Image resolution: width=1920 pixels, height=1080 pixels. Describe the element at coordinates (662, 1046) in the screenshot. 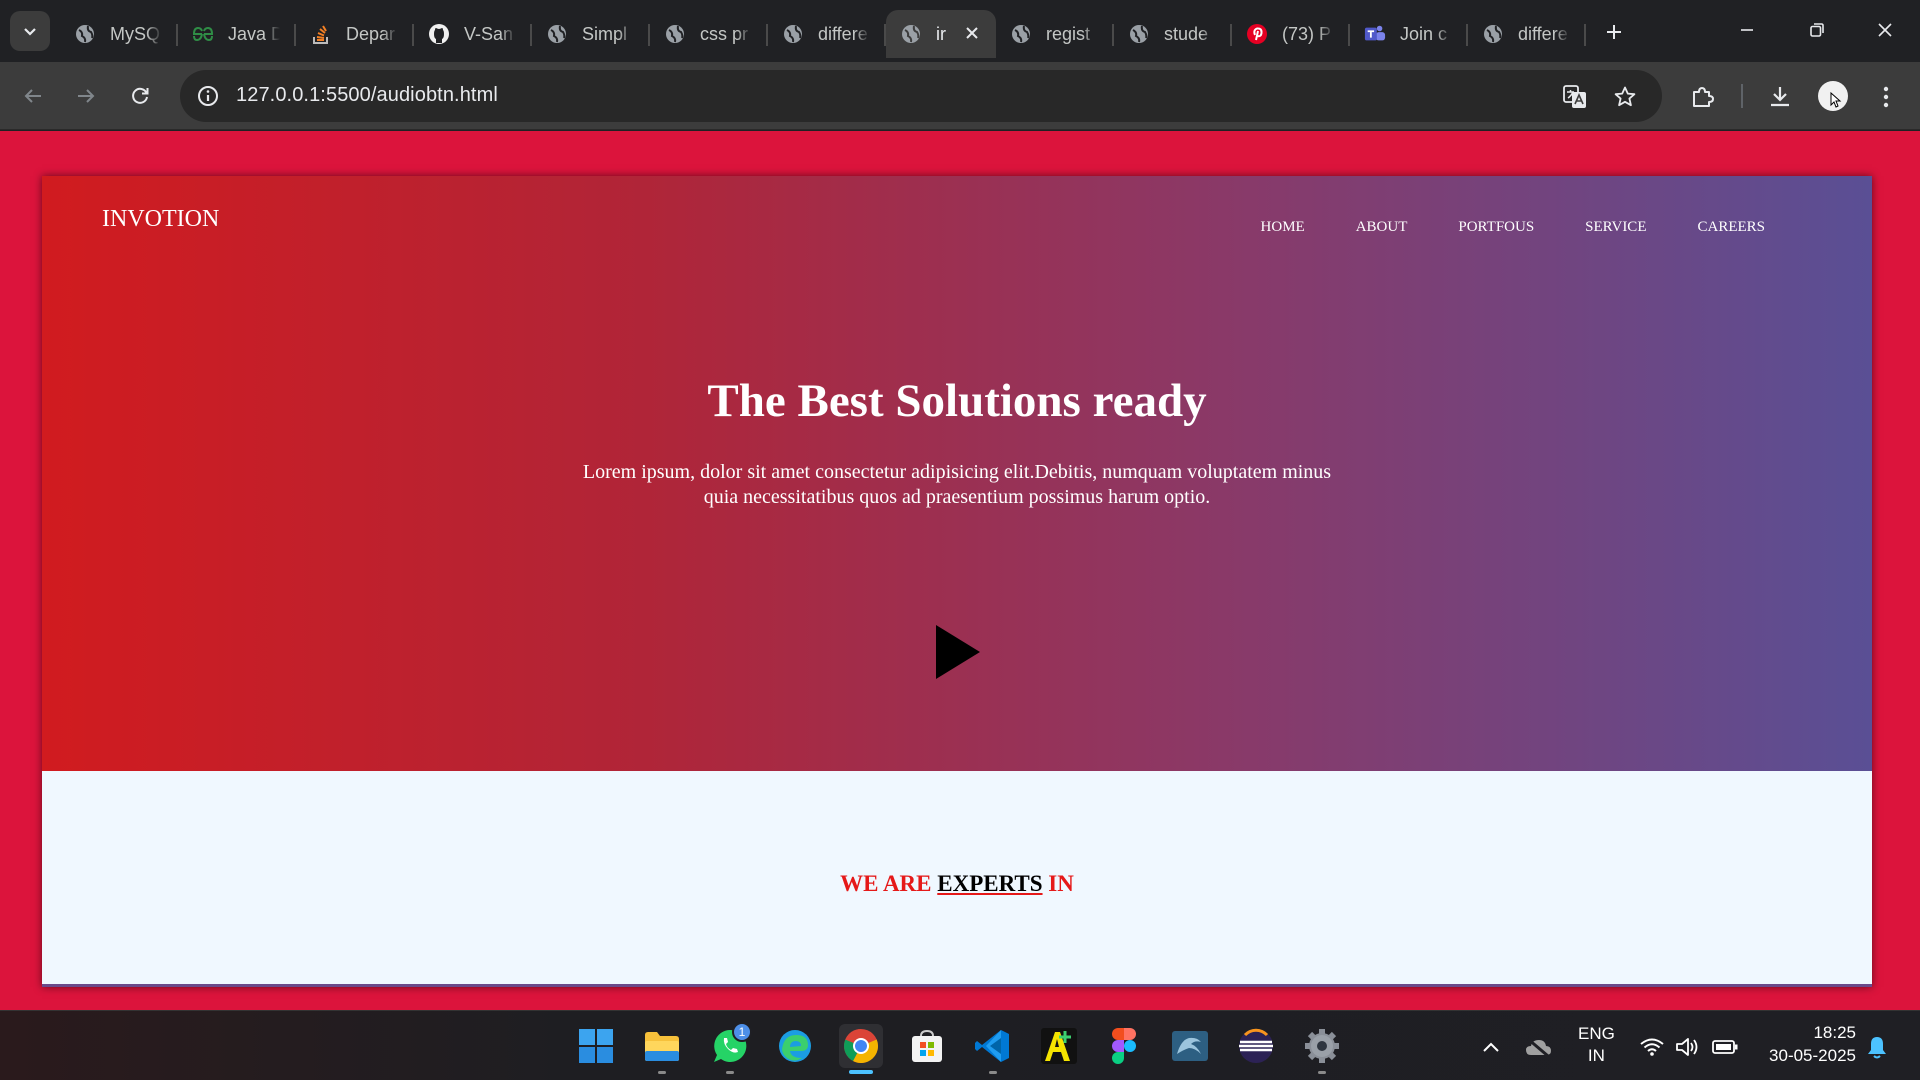

I see `file-explorer-icon` at that location.